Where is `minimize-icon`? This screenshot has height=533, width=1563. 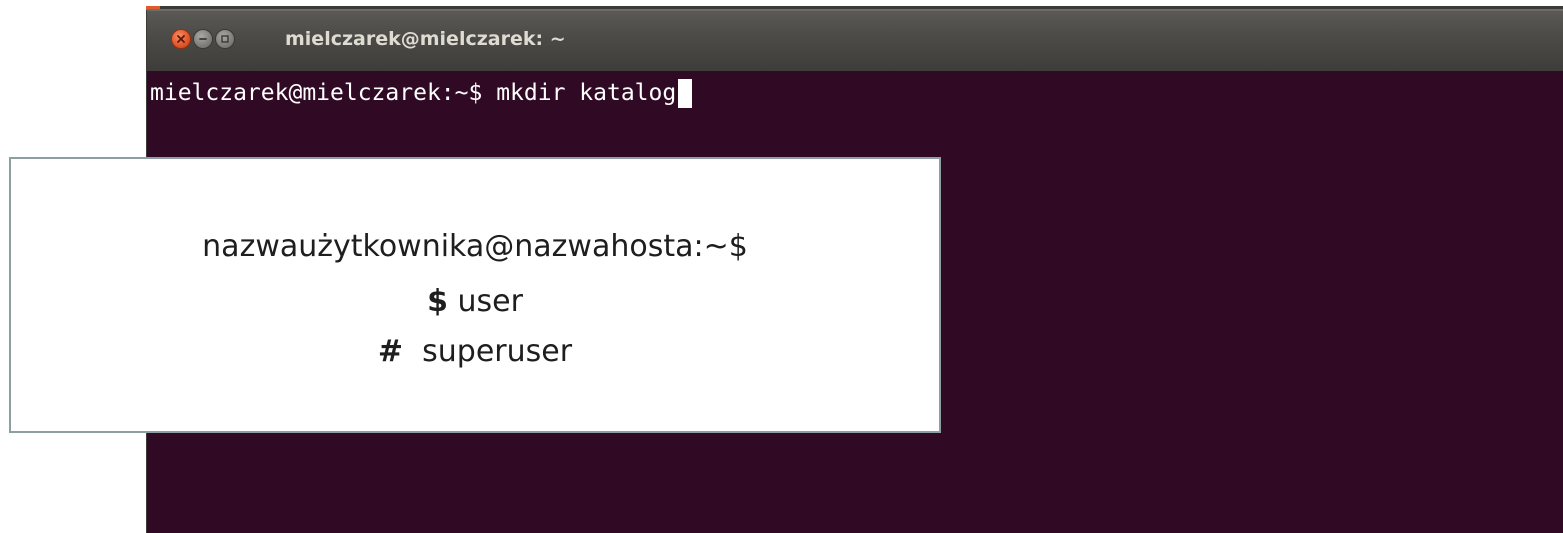
minimize-icon is located at coordinates (203, 39).